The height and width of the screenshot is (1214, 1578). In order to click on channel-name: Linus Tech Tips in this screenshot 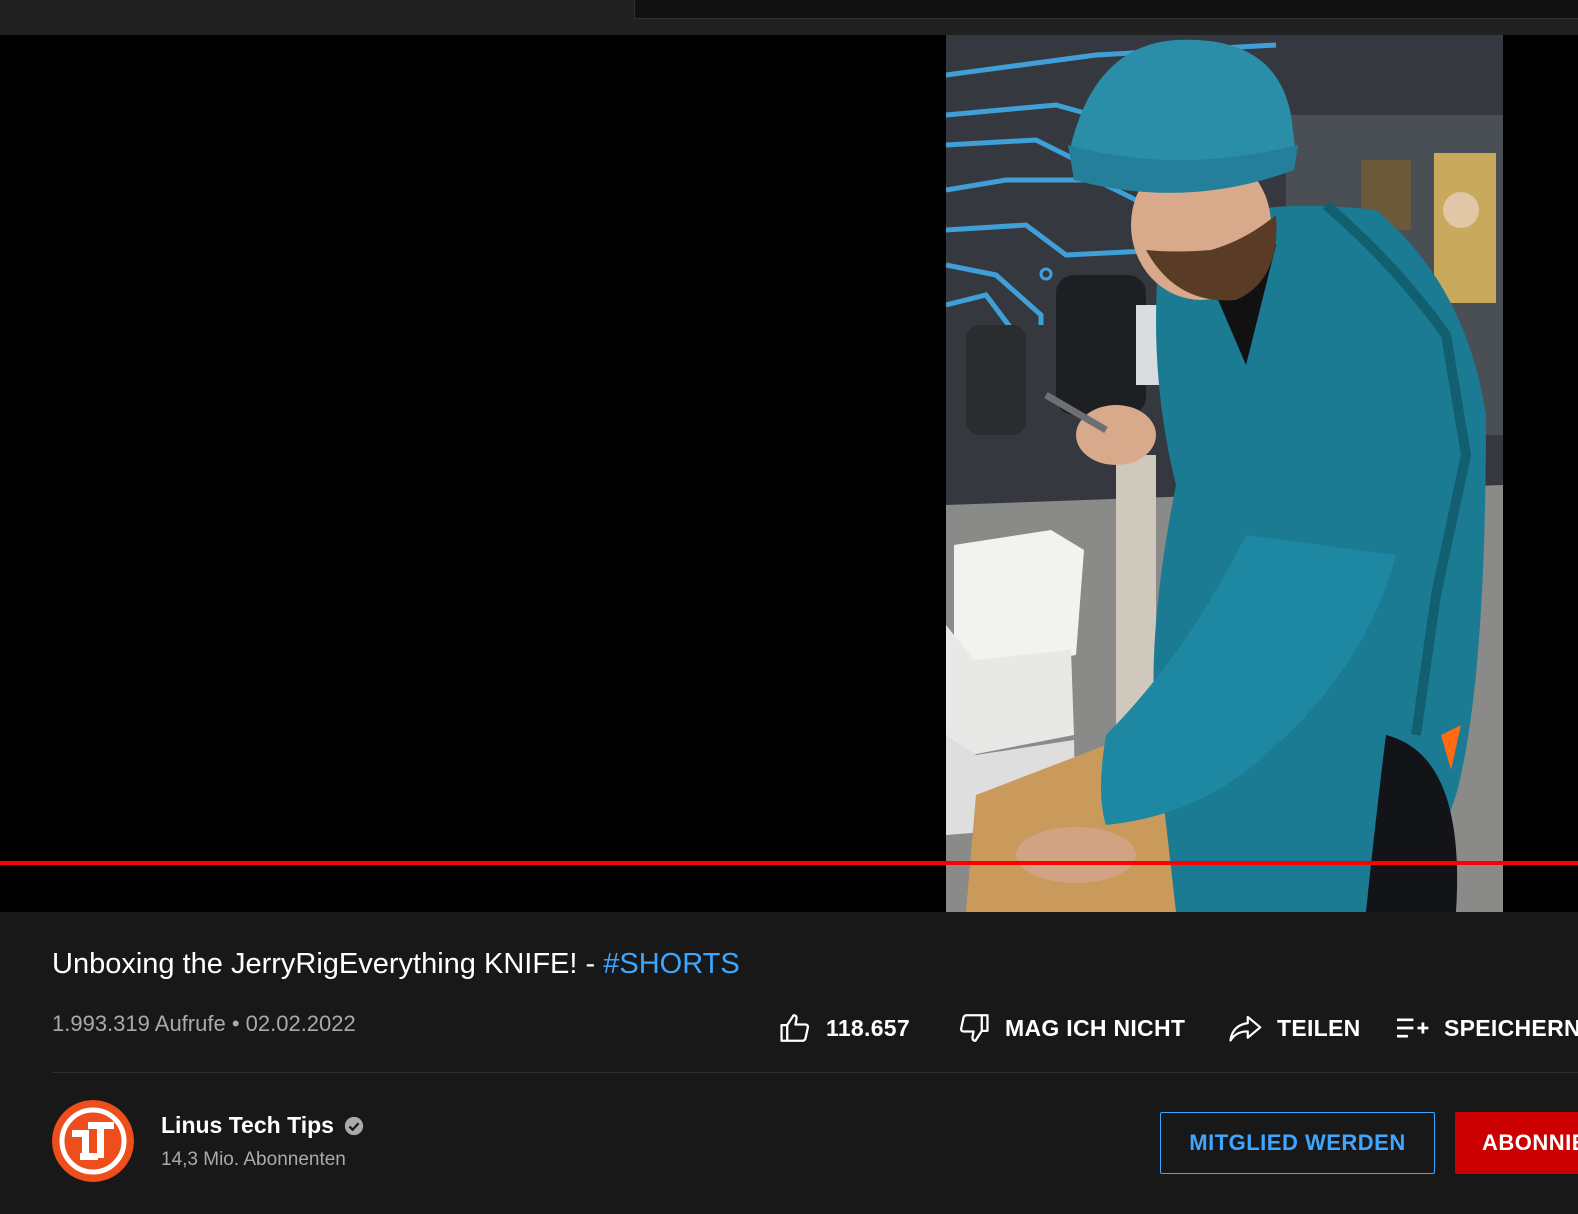, I will do `click(263, 1125)`.